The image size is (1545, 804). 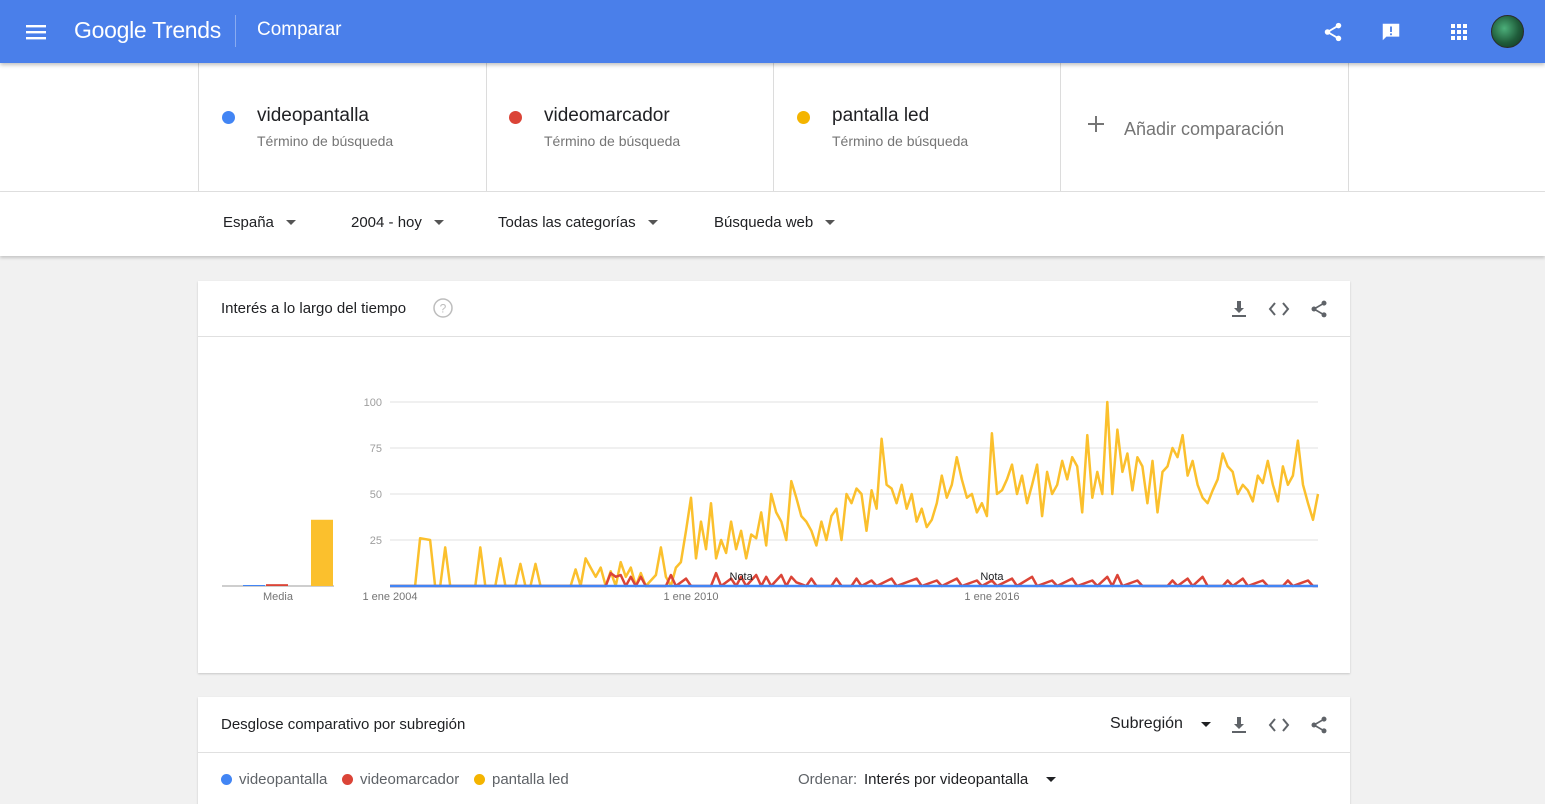 I want to click on resolution-value: Subregión, so click(x=1146, y=723).